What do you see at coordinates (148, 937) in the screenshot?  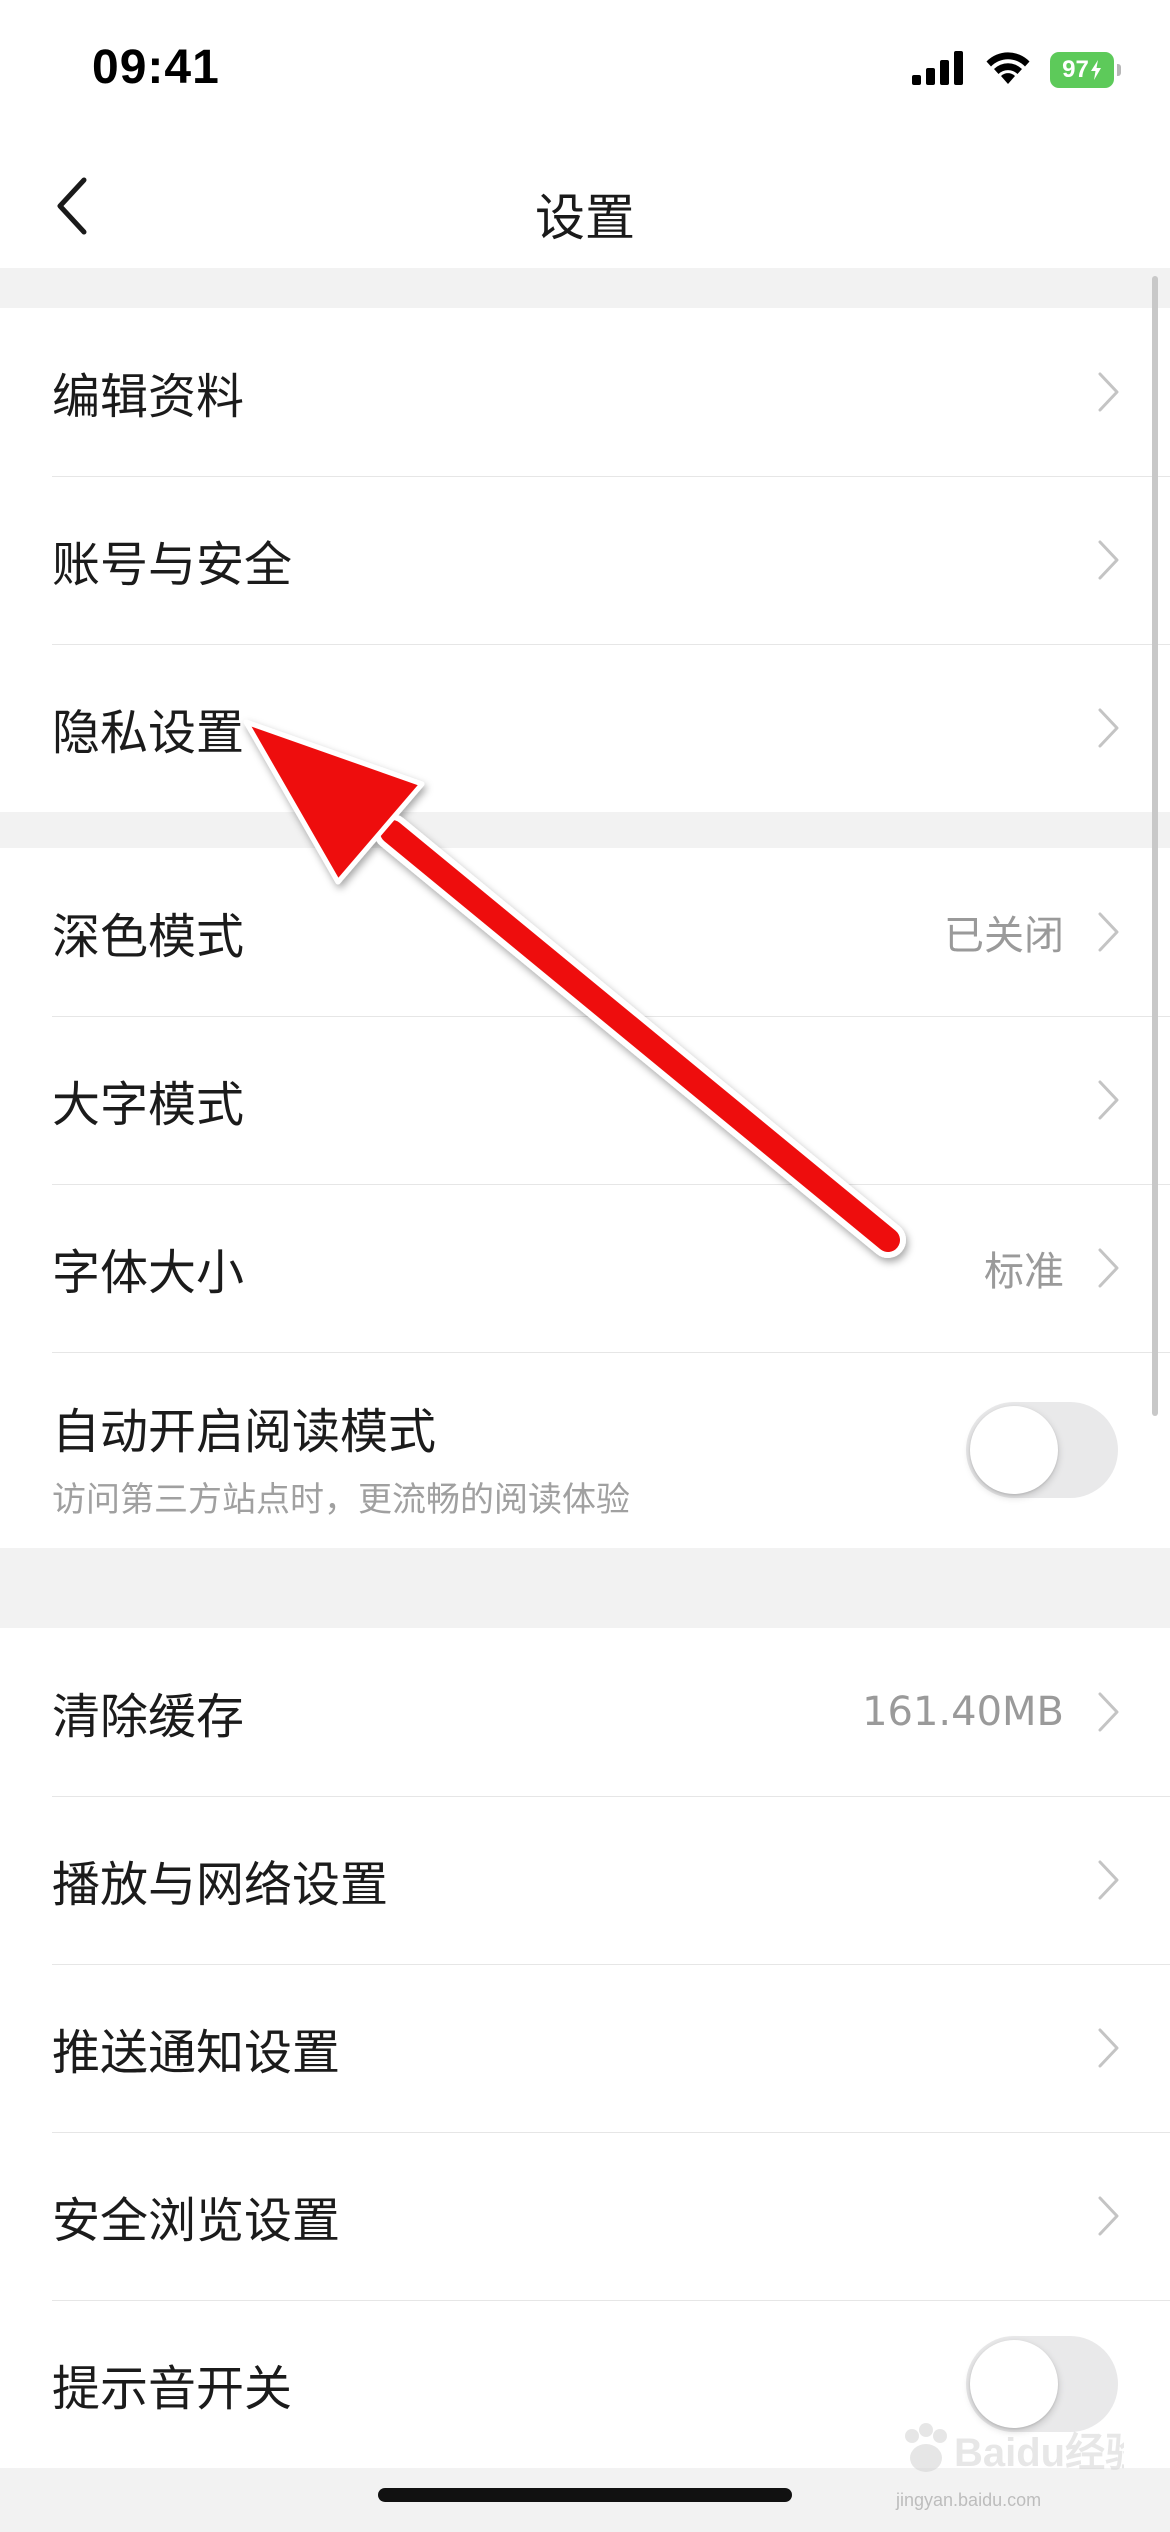 I see `row-label: 深色模式` at bounding box center [148, 937].